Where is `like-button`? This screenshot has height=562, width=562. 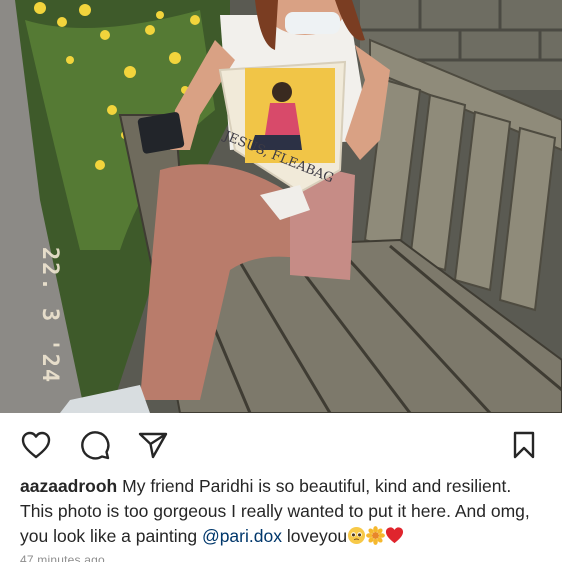 like-button is located at coordinates (36, 445).